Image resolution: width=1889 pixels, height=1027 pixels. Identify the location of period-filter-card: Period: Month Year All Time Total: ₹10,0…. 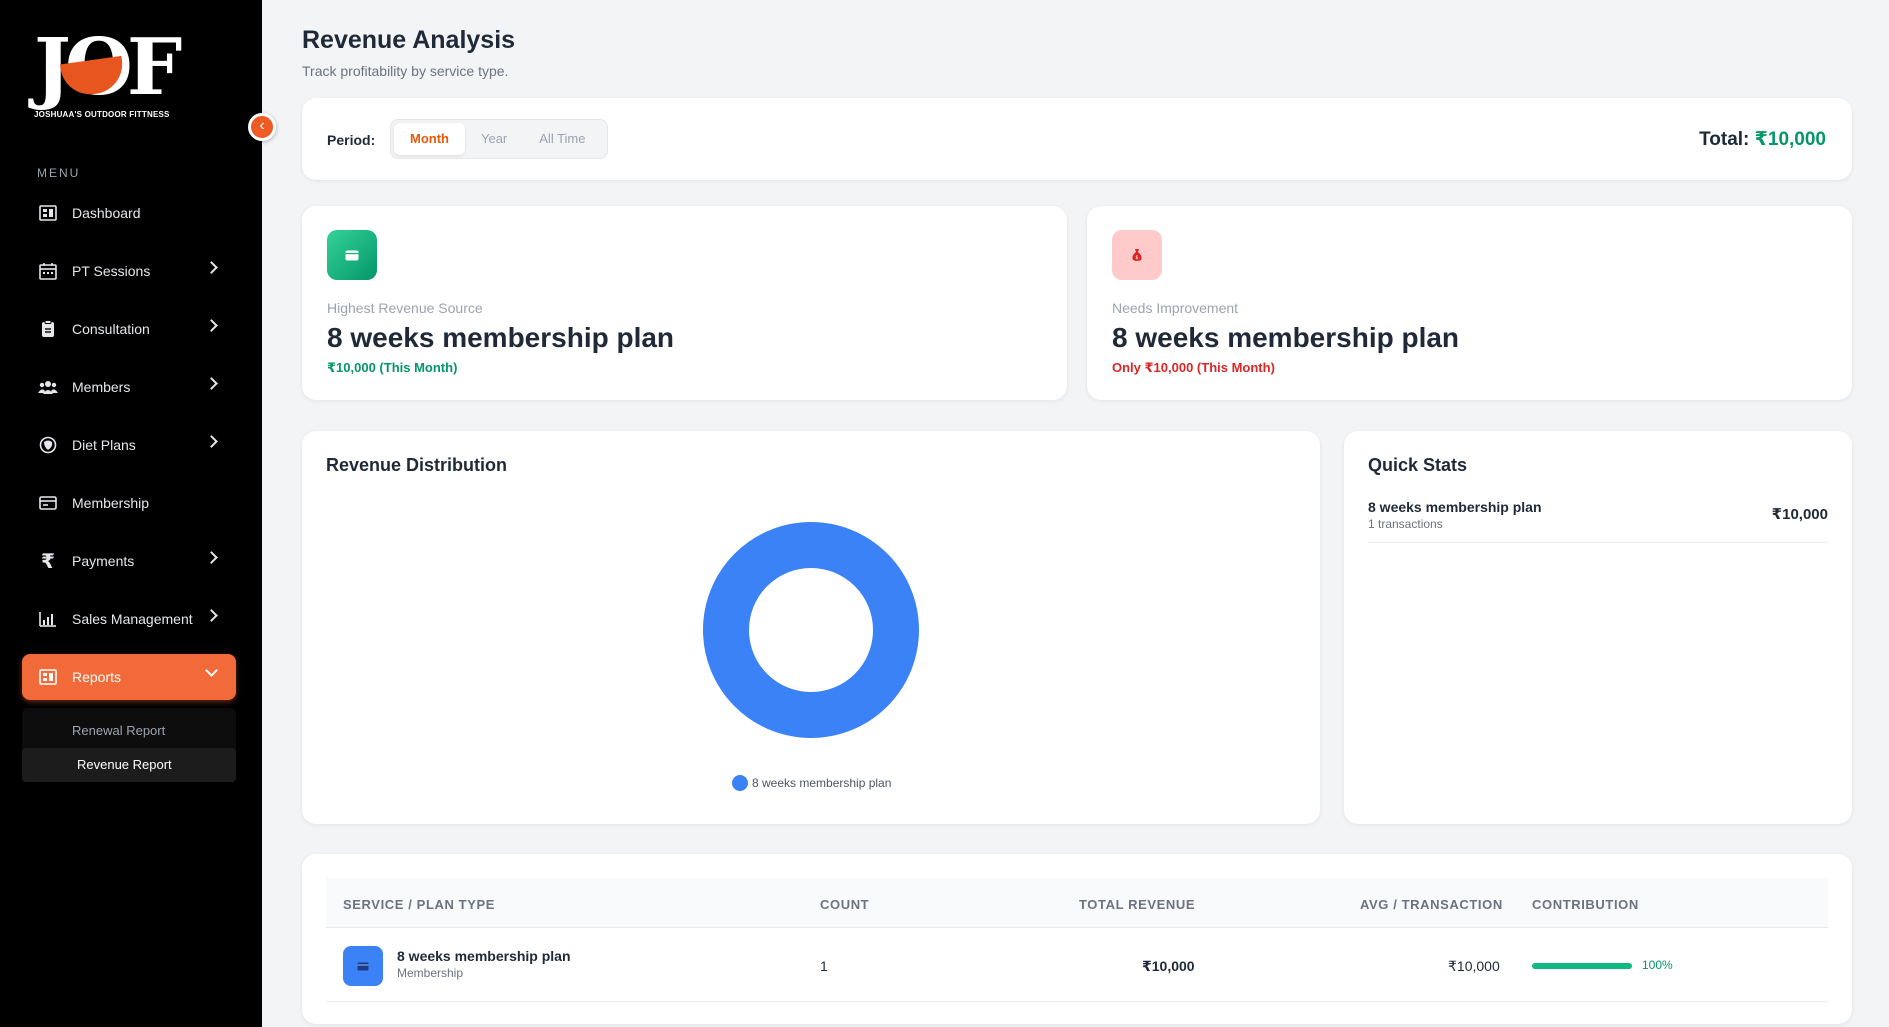
(1077, 139).